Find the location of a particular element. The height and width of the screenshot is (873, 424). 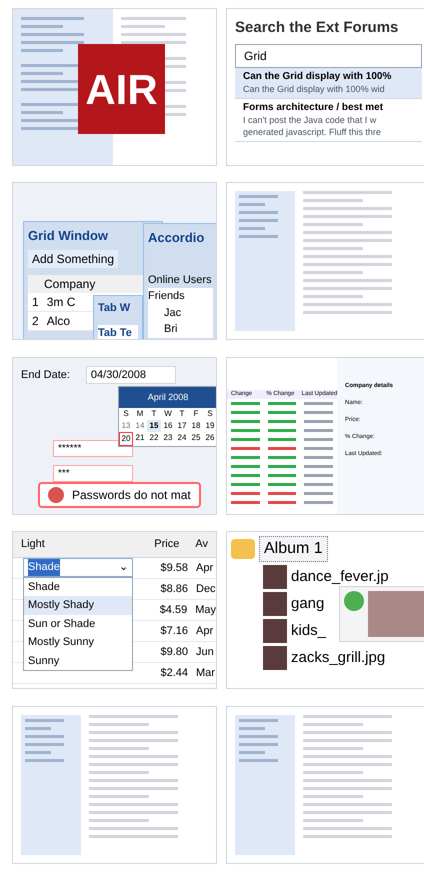

date-picker: April 2008 S M T W T F S 13 14 15 16 17 18 19 20 21 22 23 24 25 26 is located at coordinates (167, 417).